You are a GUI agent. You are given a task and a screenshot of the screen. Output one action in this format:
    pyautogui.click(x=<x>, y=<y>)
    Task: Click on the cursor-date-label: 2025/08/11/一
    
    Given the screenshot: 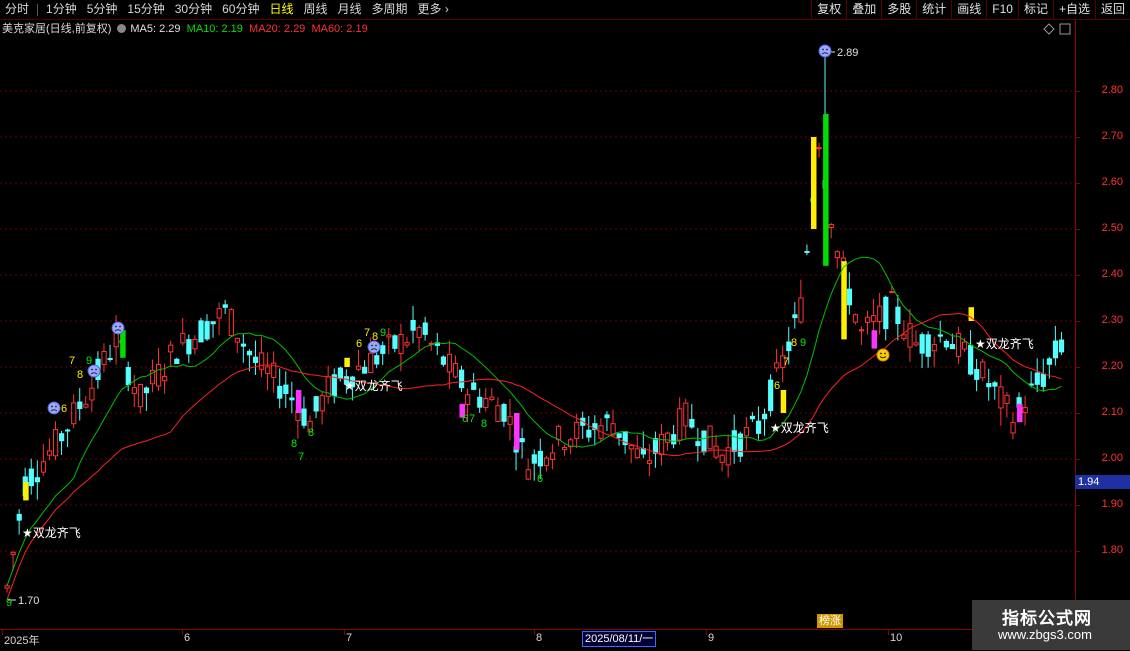 What is the action you would take?
    pyautogui.click(x=619, y=639)
    